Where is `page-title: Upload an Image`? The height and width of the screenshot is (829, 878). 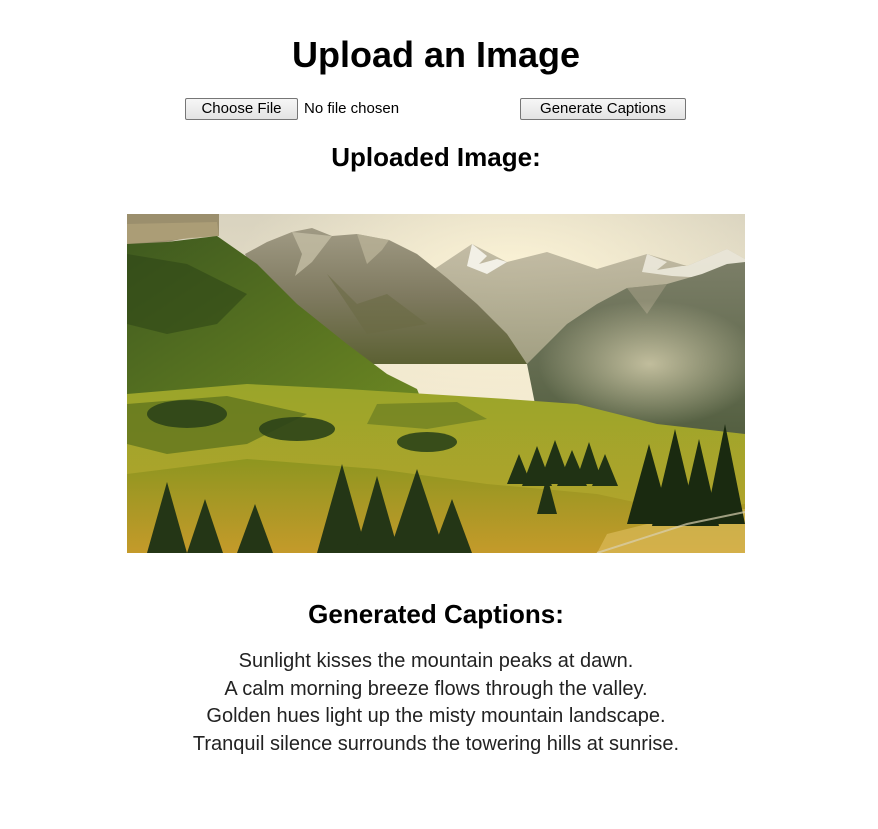 page-title: Upload an Image is located at coordinates (436, 54).